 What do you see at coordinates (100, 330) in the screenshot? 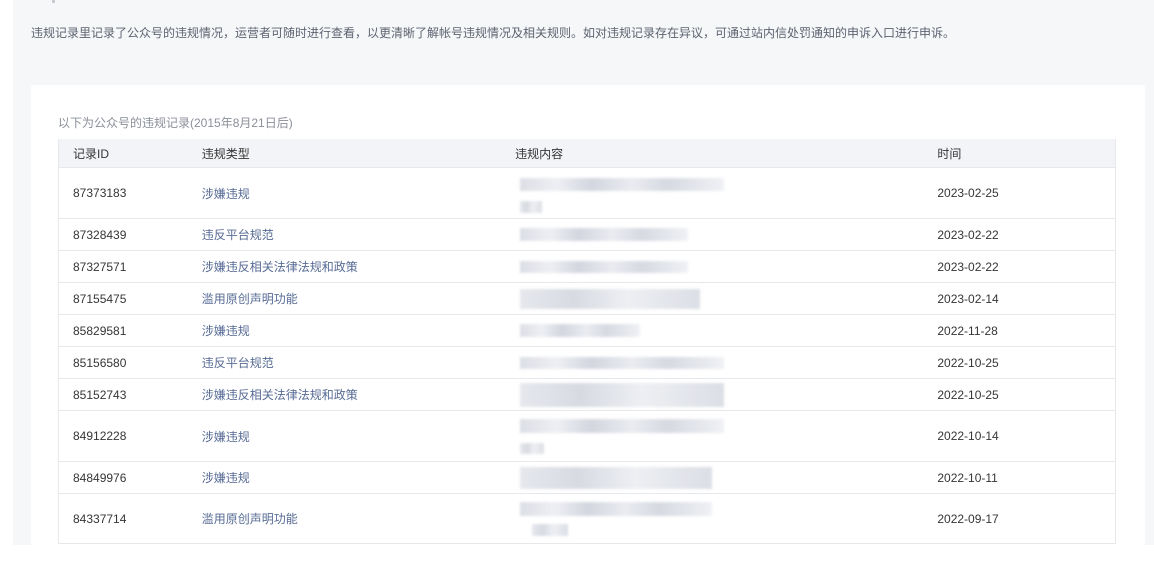
I see `record-id: 85829581` at bounding box center [100, 330].